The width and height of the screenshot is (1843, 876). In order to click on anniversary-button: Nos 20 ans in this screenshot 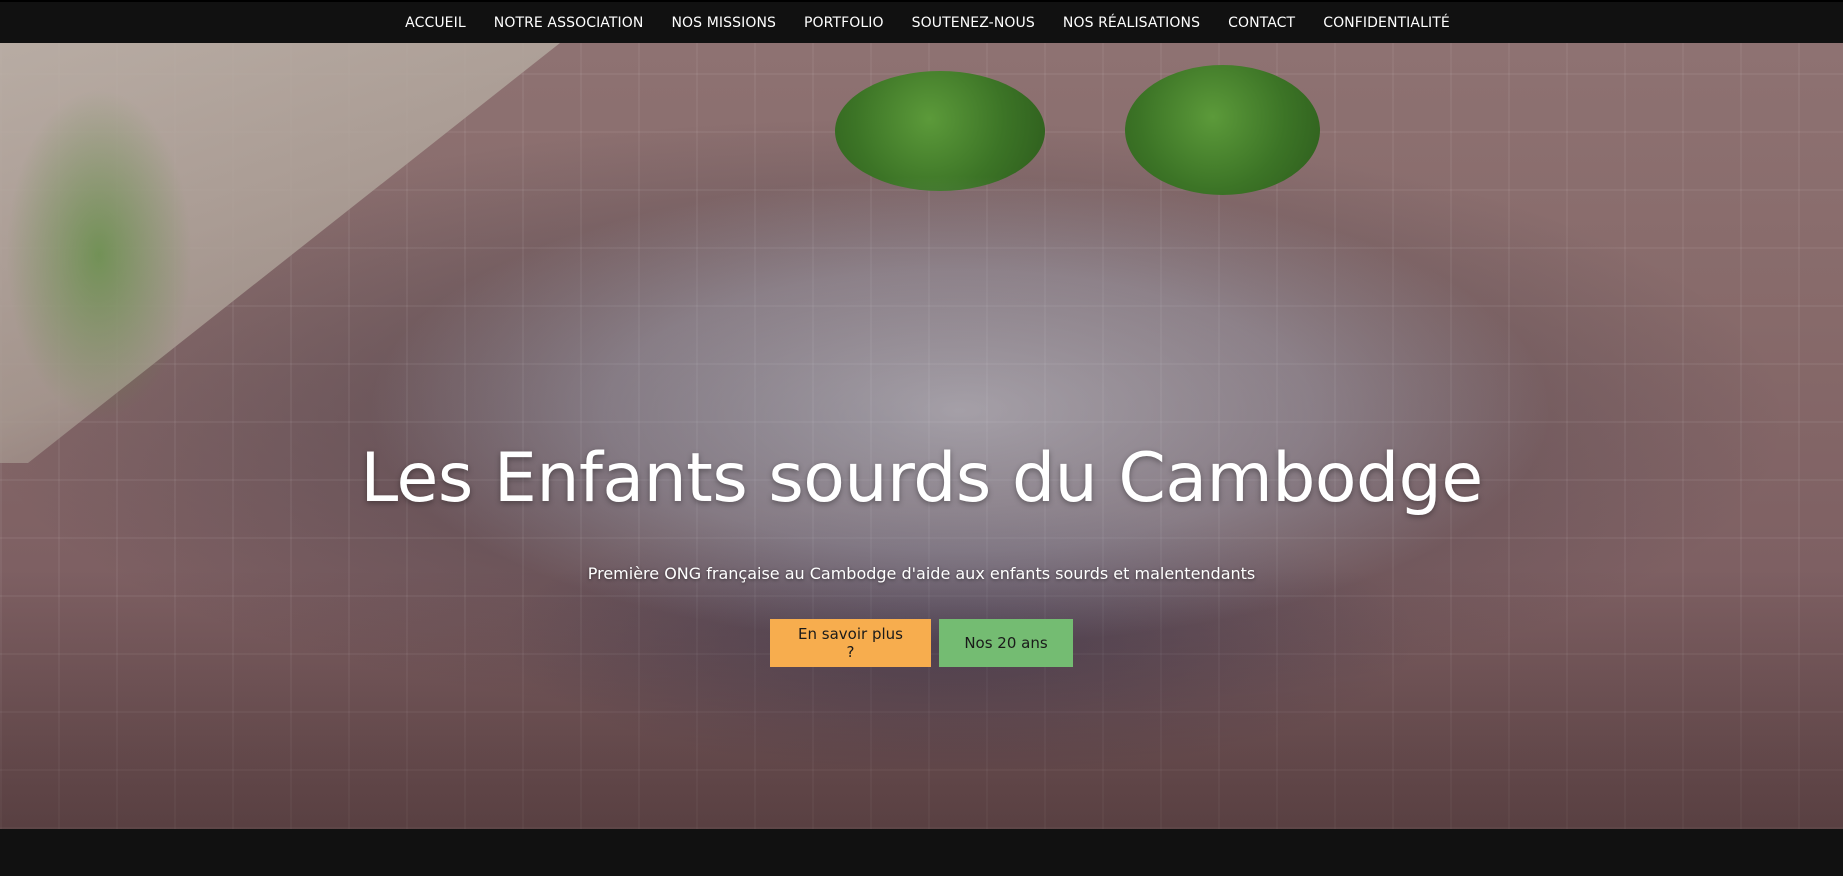, I will do `click(1006, 643)`.